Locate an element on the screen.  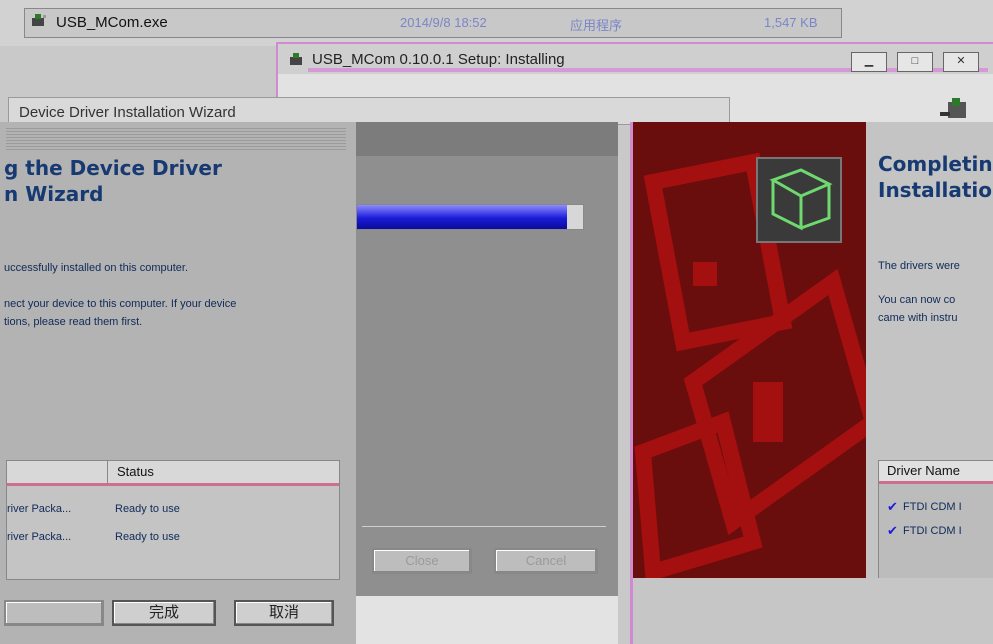
maximize-button: □ is located at coordinates (915, 62).